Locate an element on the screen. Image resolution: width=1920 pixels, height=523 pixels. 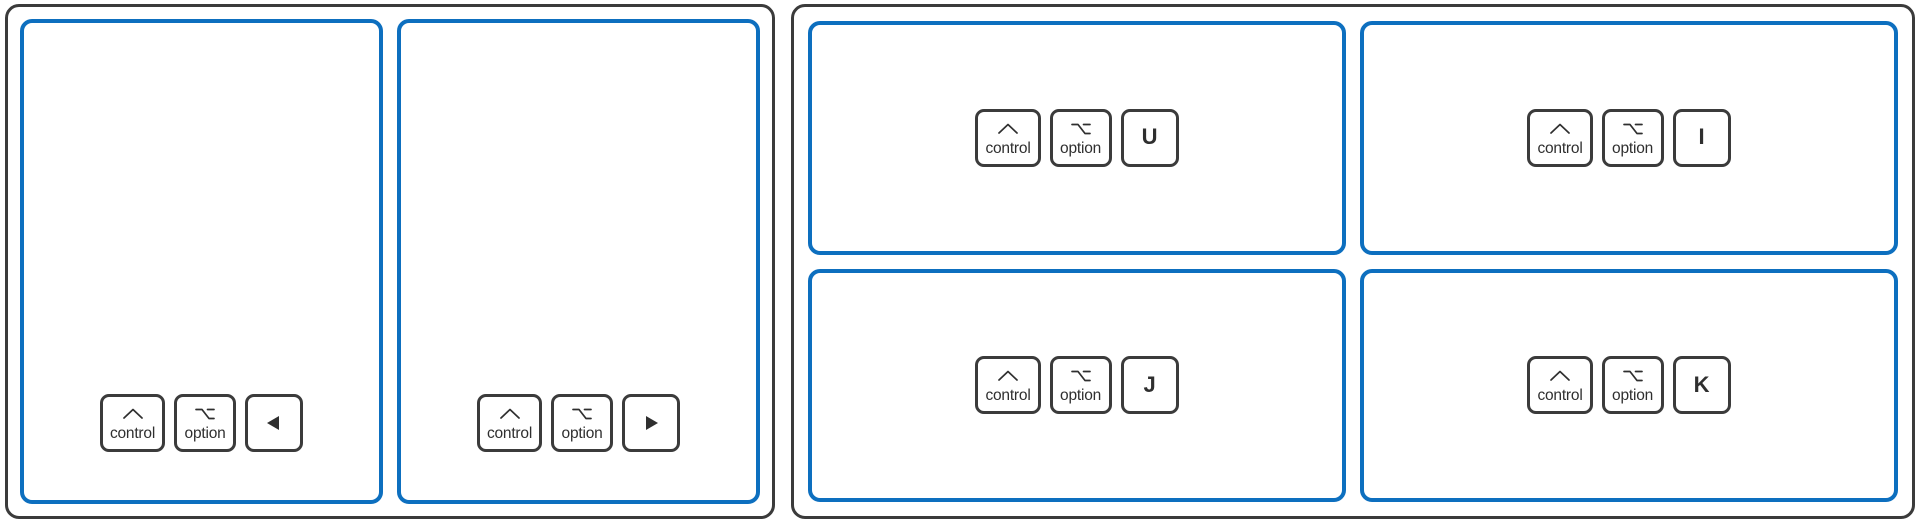
panel-j: control option J is located at coordinates (1077, 385).